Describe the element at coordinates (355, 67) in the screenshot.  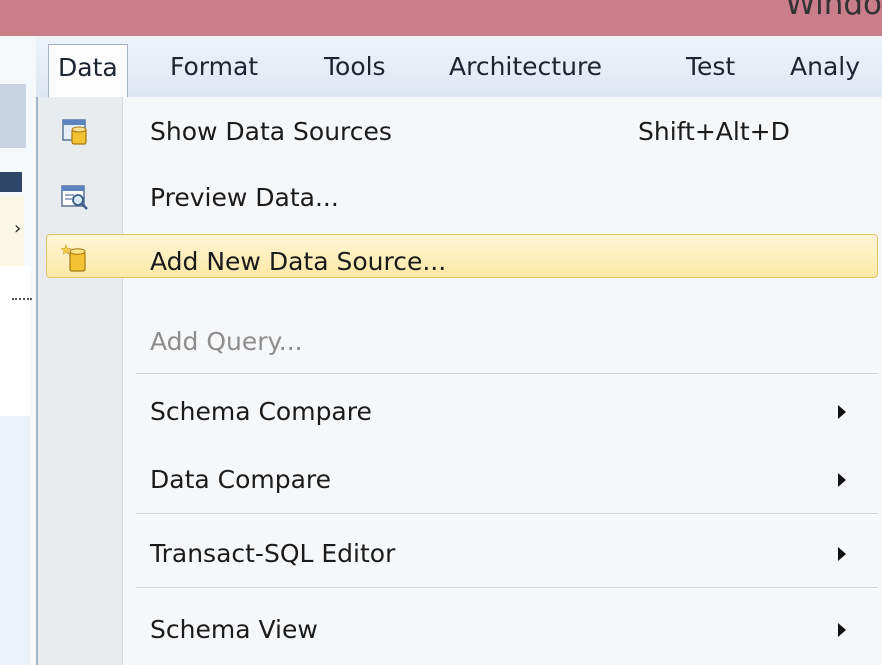
I see `menu-tools: Tools` at that location.